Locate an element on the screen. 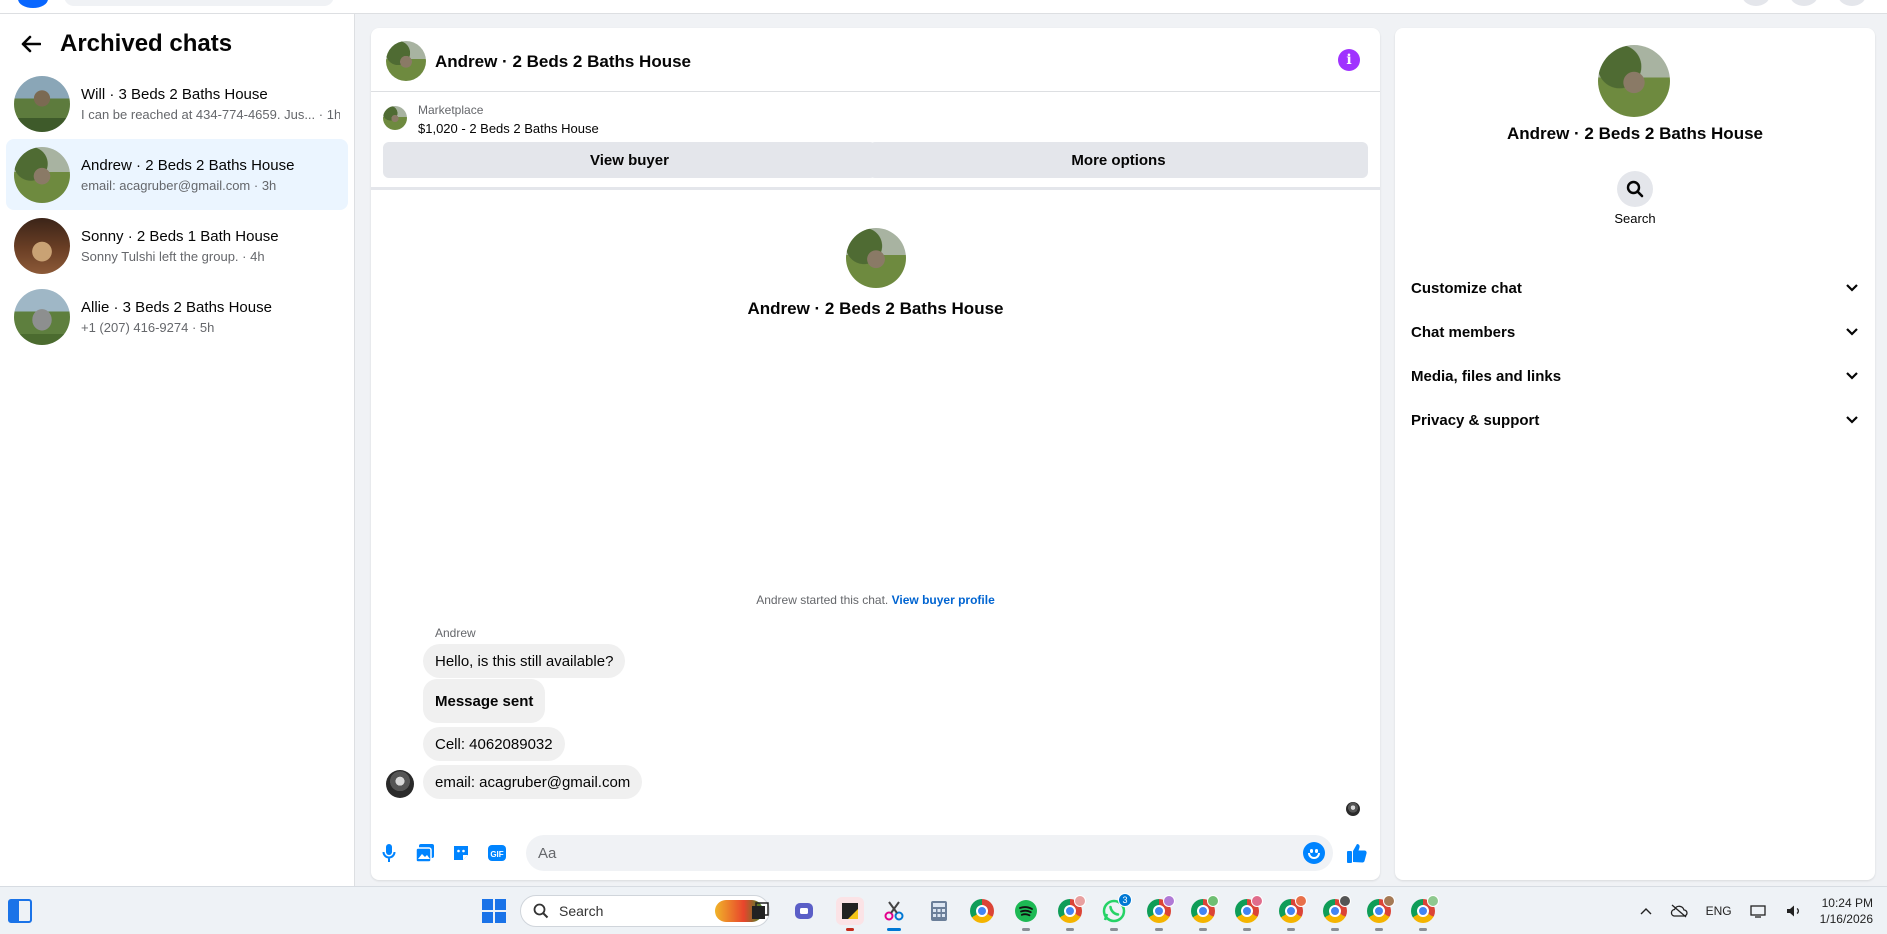 The image size is (1887, 934). page-title: Archived chats is located at coordinates (146, 43).